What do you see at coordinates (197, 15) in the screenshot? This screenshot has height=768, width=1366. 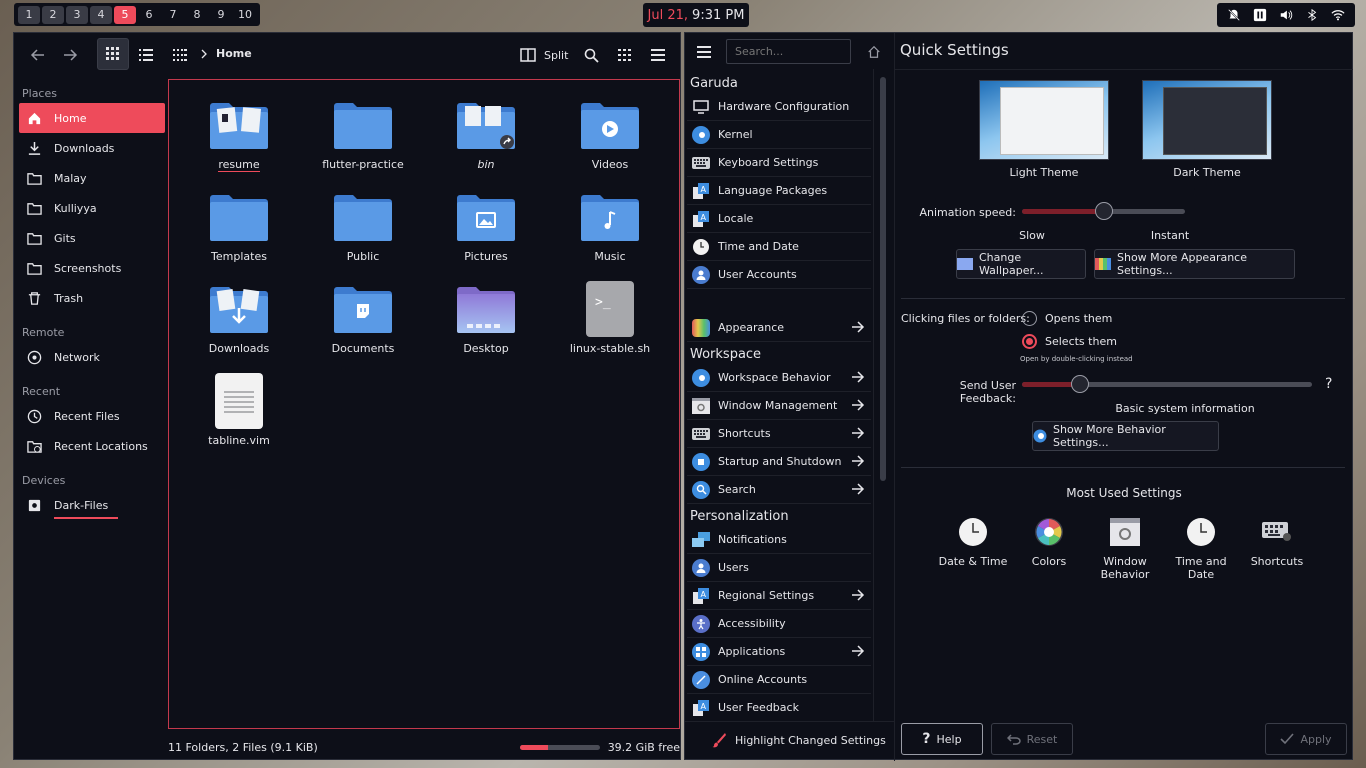 I see `workspace-8: 8` at bounding box center [197, 15].